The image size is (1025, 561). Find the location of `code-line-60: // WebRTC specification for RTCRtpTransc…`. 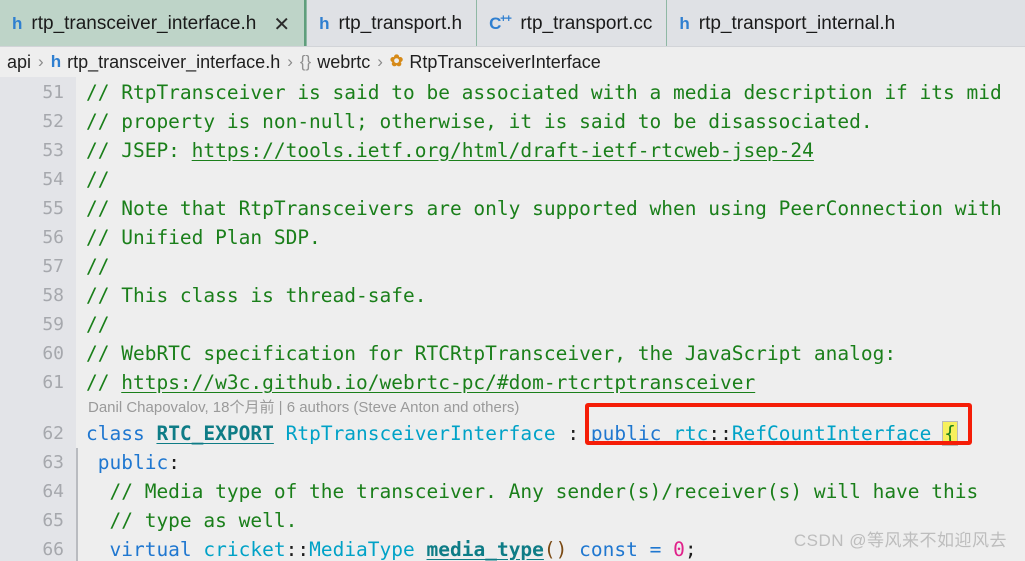

code-line-60: // WebRTC specification for RTCRtpTransc… is located at coordinates (550, 353).